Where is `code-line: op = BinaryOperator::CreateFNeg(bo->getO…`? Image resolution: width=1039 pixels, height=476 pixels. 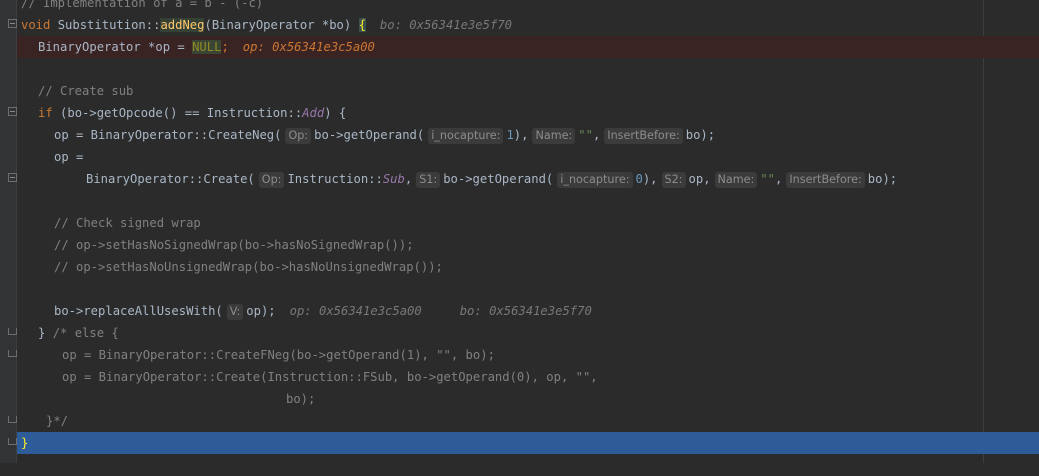
code-line: op = BinaryOperator::CreateFNeg(bo->getO… is located at coordinates (528, 355).